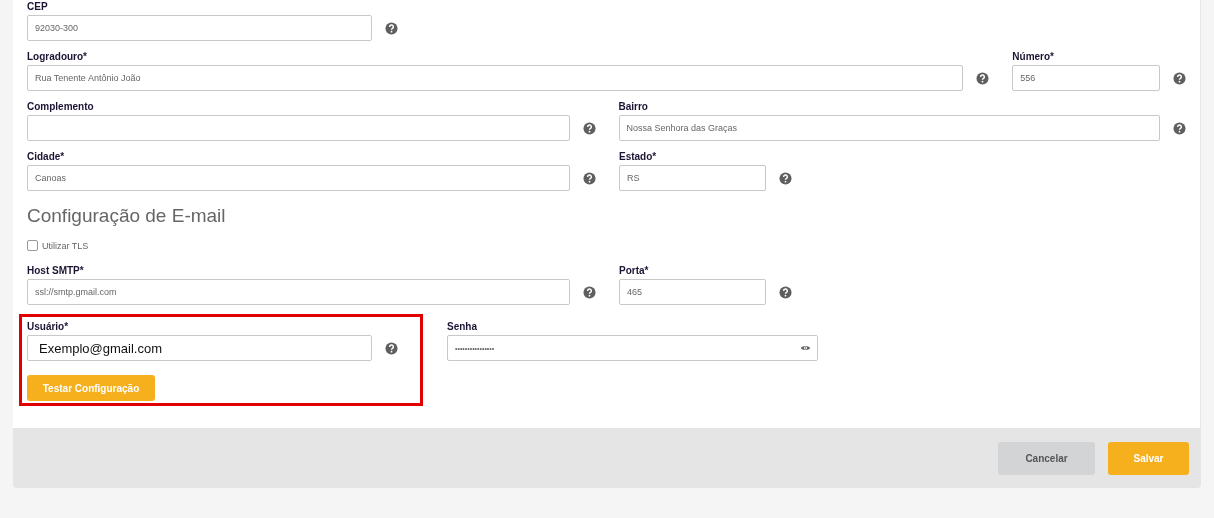  I want to click on checkbox-label: Utilizar TLS, so click(65, 245).